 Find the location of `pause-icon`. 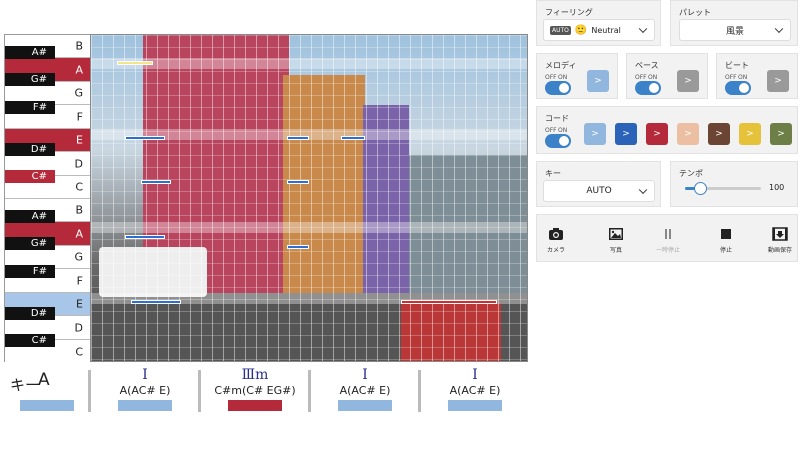

pause-icon is located at coordinates (668, 234).